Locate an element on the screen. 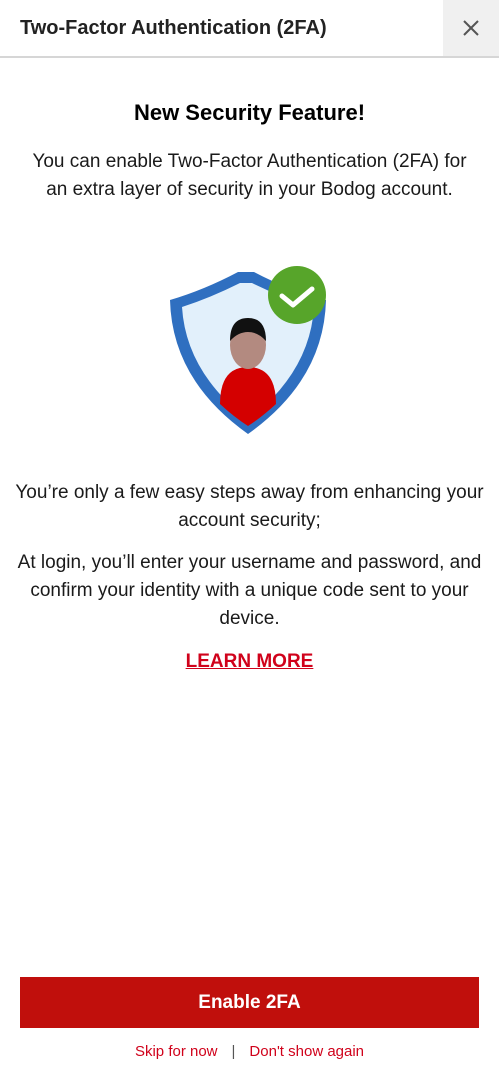  skip-for-now-link: Skip for now is located at coordinates (176, 1051).